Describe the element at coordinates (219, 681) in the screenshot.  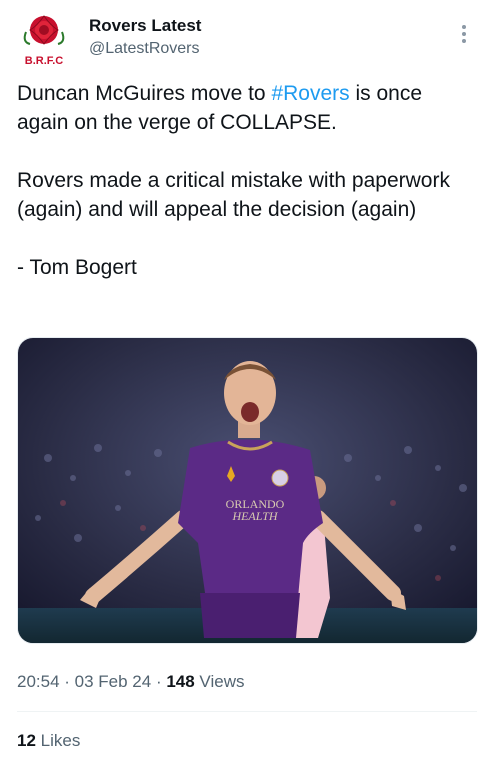
I see `views-label: Views` at that location.